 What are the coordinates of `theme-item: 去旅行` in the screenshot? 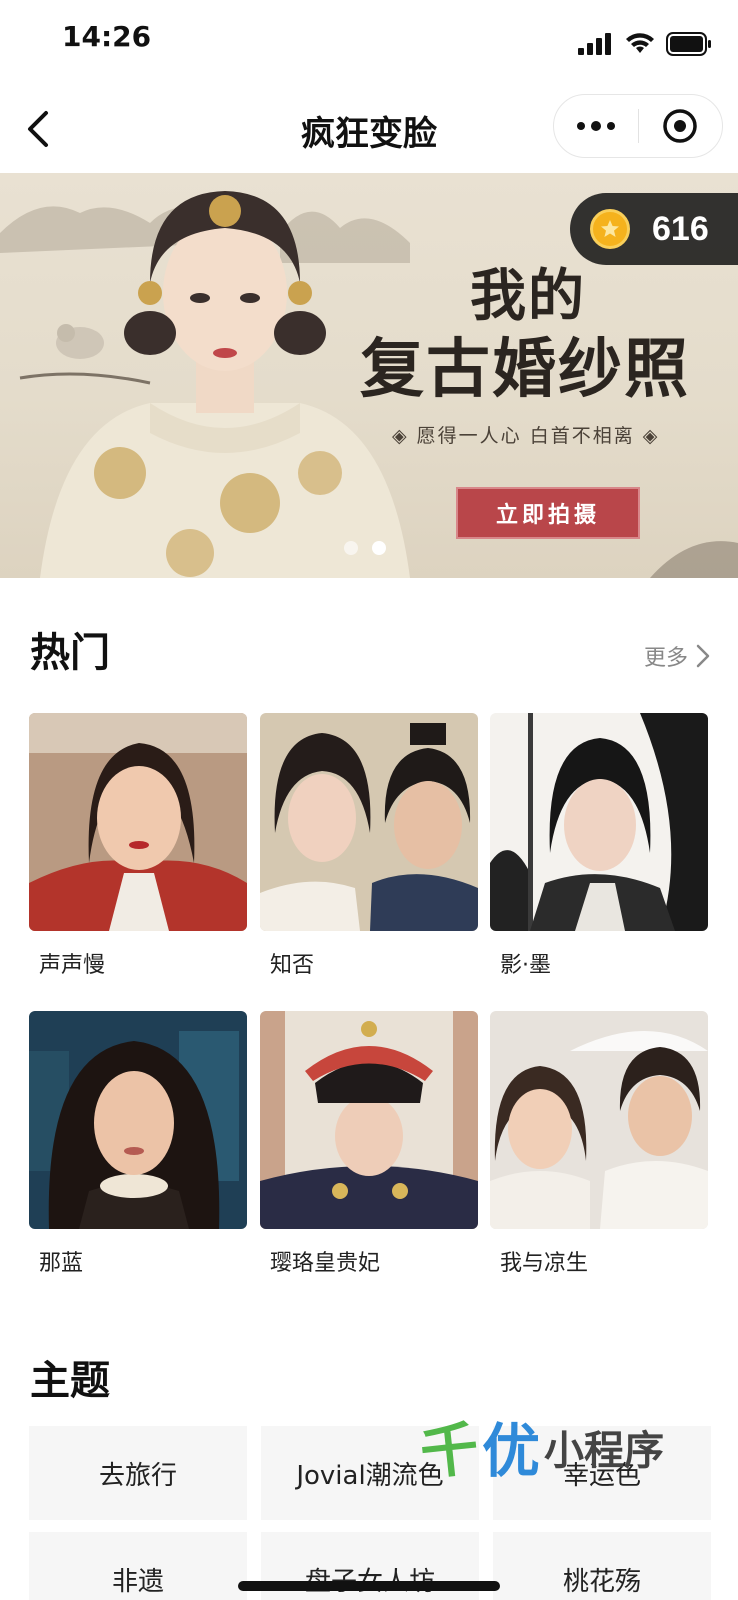 It's located at (138, 1473).